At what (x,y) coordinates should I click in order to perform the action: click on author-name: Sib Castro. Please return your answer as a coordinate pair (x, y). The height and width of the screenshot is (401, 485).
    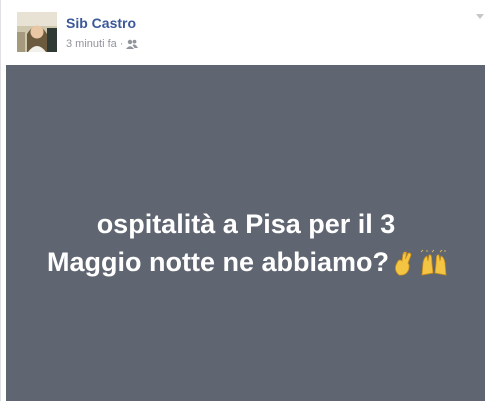
    Looking at the image, I should click on (101, 23).